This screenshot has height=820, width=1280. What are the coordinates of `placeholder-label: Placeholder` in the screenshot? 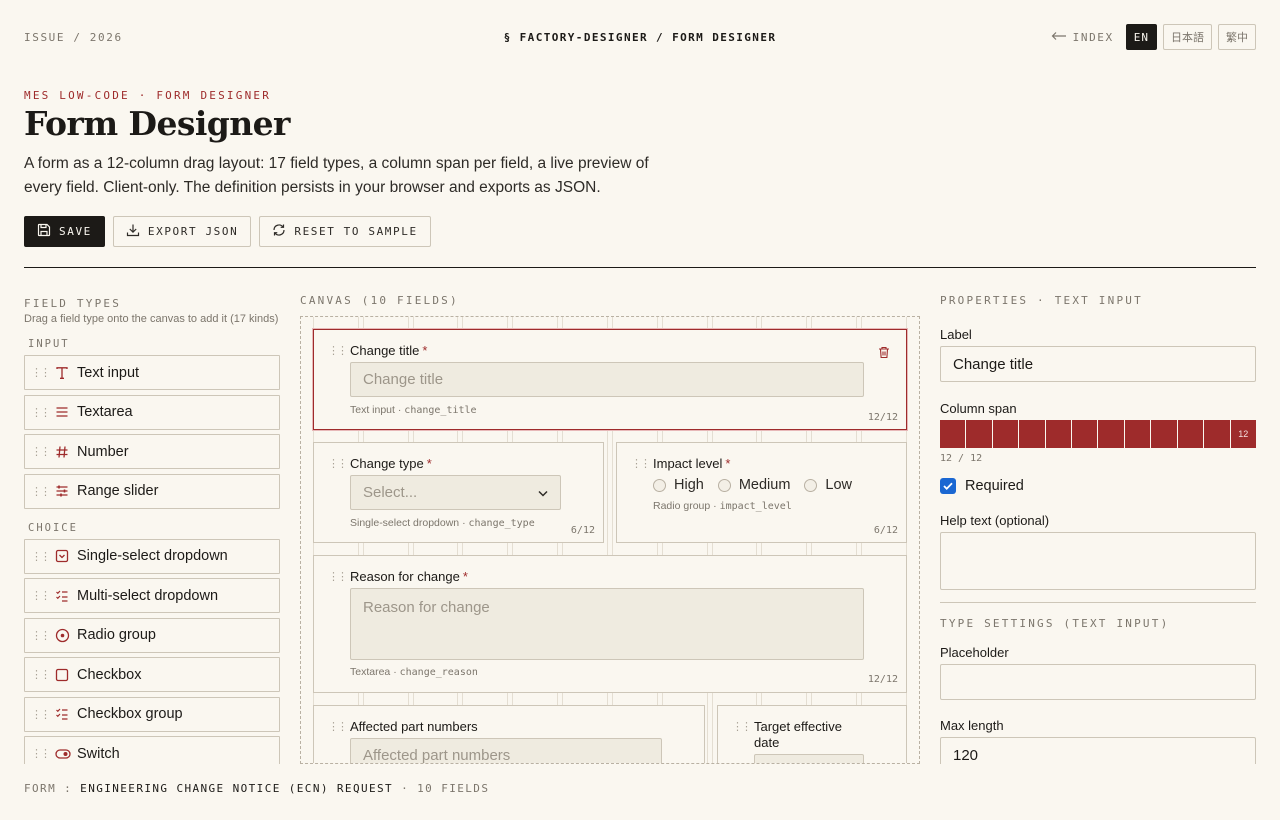 It's located at (974, 652).